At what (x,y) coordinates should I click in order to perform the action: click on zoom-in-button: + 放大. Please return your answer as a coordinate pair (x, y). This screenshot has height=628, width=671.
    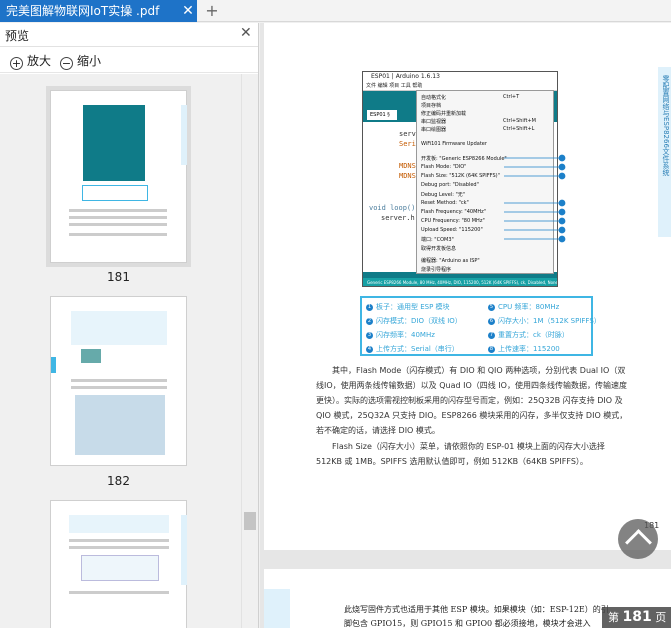
    Looking at the image, I should click on (30, 61).